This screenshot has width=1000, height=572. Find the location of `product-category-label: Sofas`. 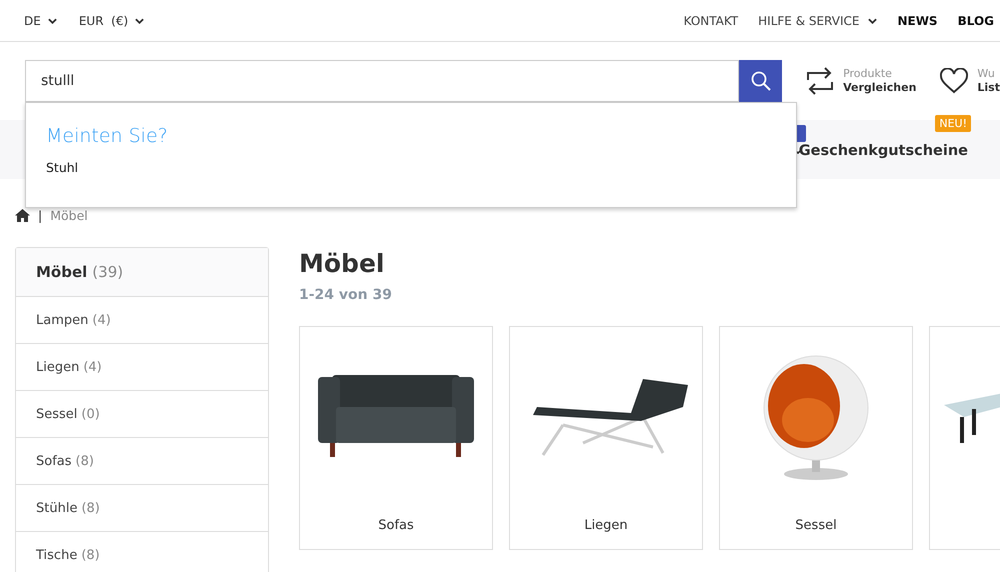

product-category-label: Sofas is located at coordinates (396, 525).